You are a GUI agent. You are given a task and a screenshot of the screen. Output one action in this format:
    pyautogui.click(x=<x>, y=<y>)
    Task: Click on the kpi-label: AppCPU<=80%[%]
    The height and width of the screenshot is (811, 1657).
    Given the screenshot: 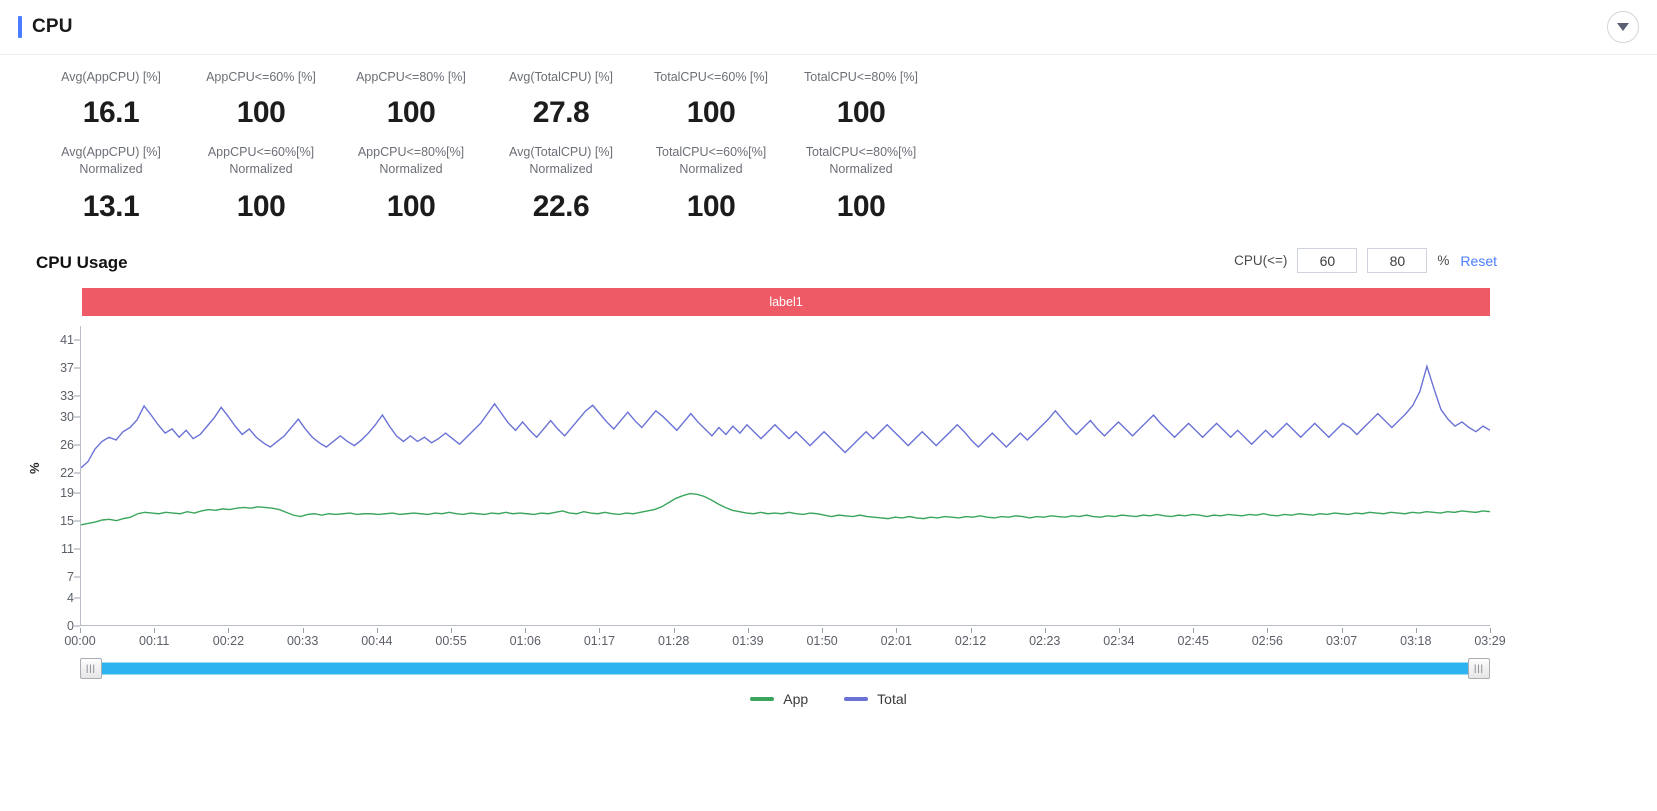 What is the action you would take?
    pyautogui.click(x=411, y=152)
    